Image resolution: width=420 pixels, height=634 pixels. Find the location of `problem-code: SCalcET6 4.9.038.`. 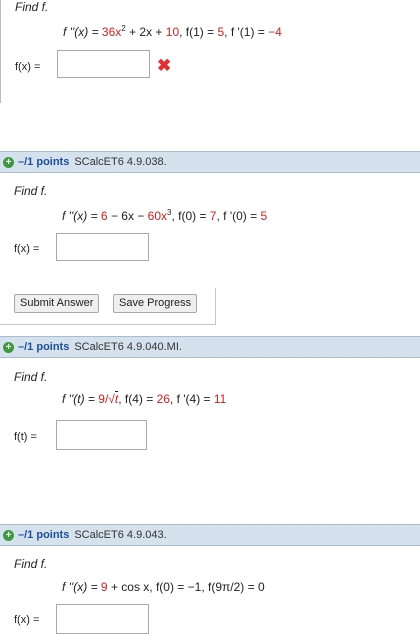

problem-code: SCalcET6 4.9.038. is located at coordinates (120, 162).